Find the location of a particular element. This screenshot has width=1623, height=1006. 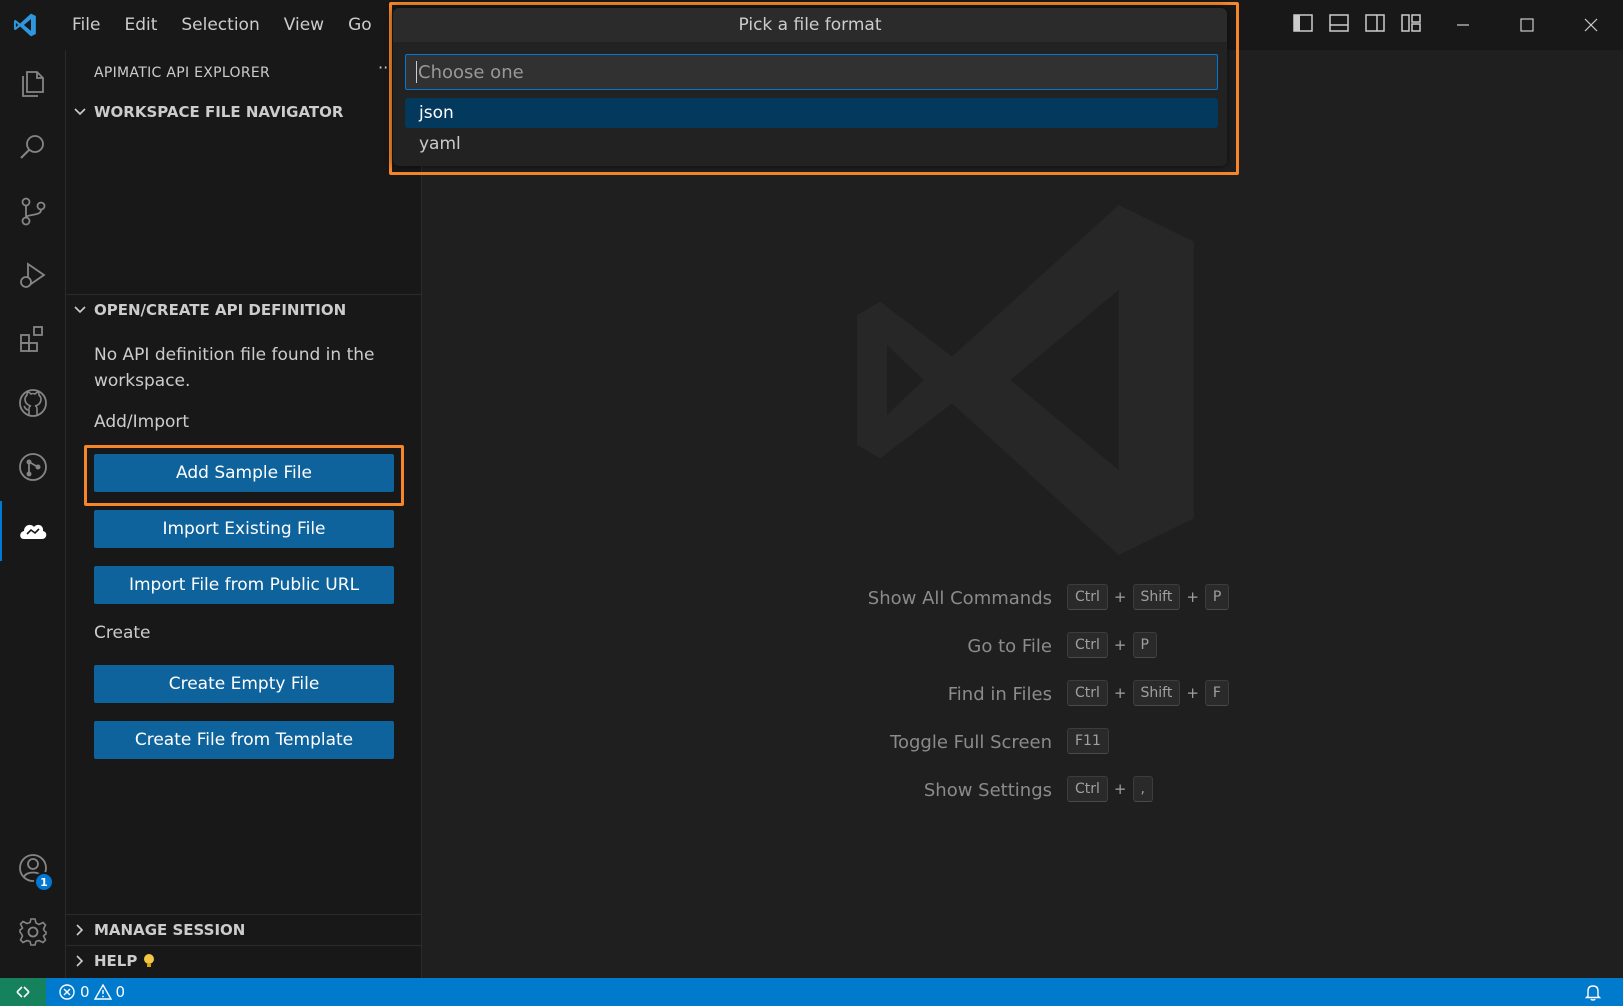

minimize-button is located at coordinates (1463, 25).